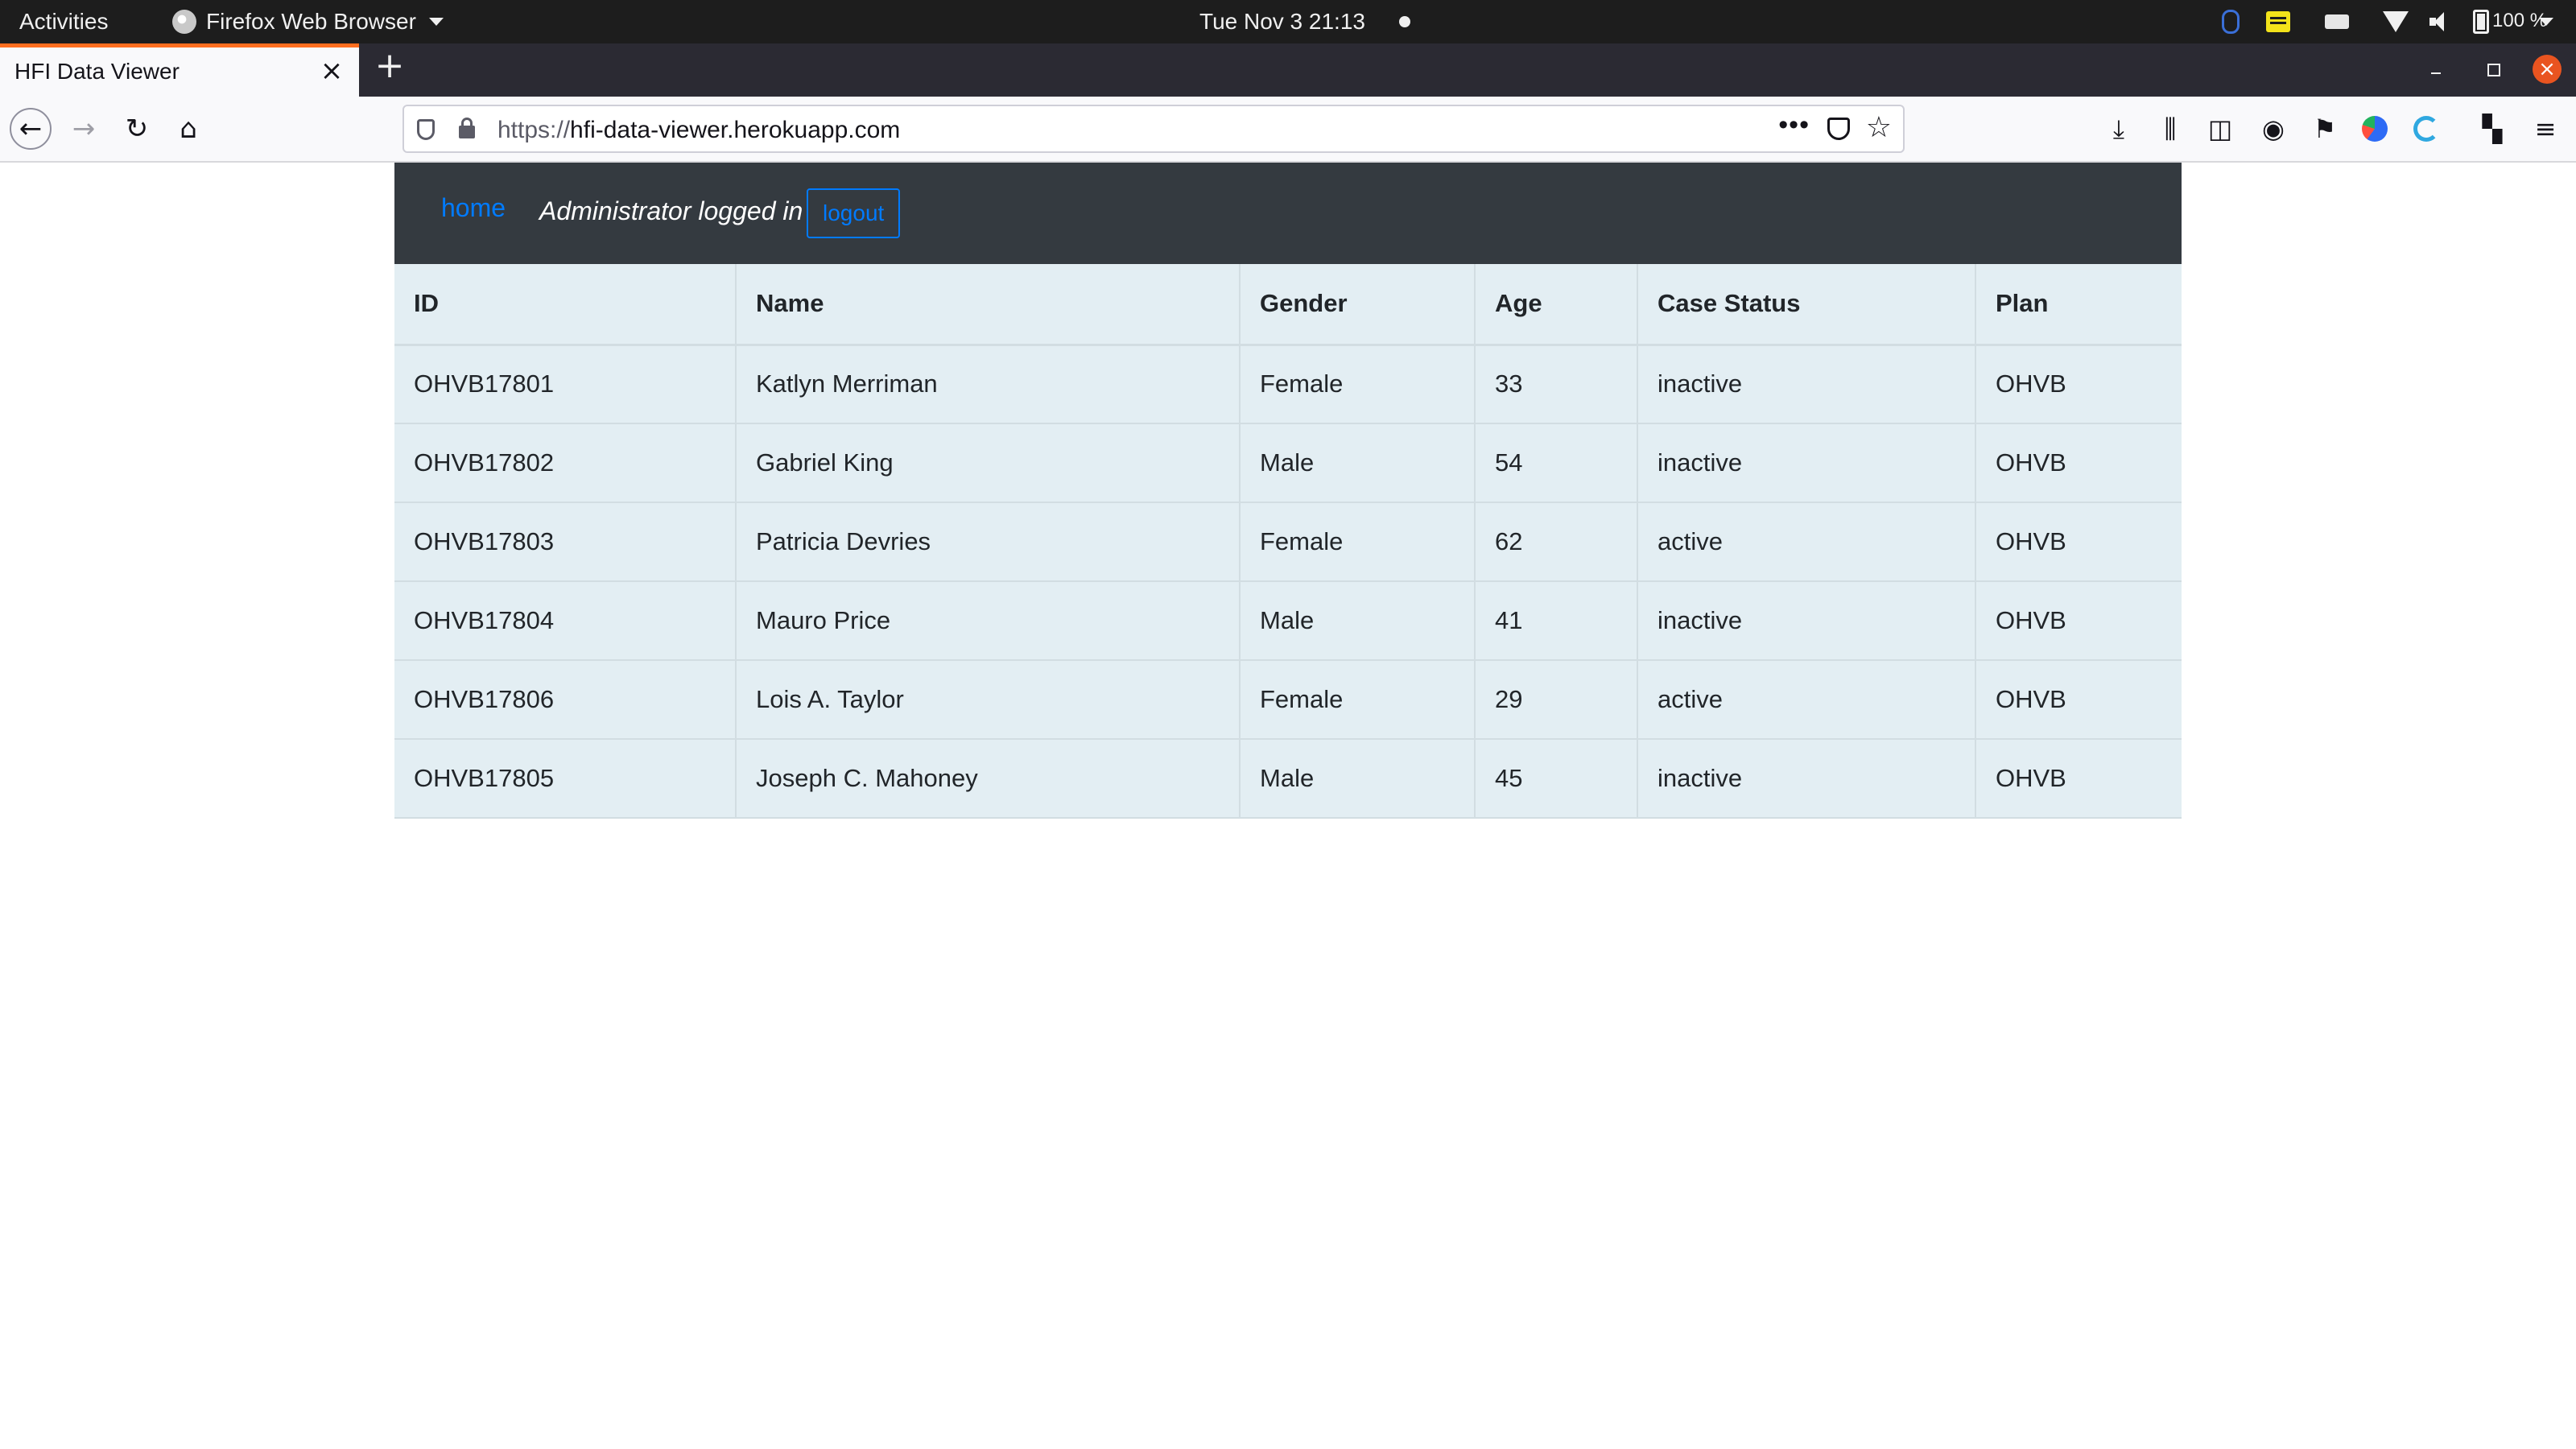  Describe the element at coordinates (1556, 305) in the screenshot. I see `column-header-age: Age` at that location.